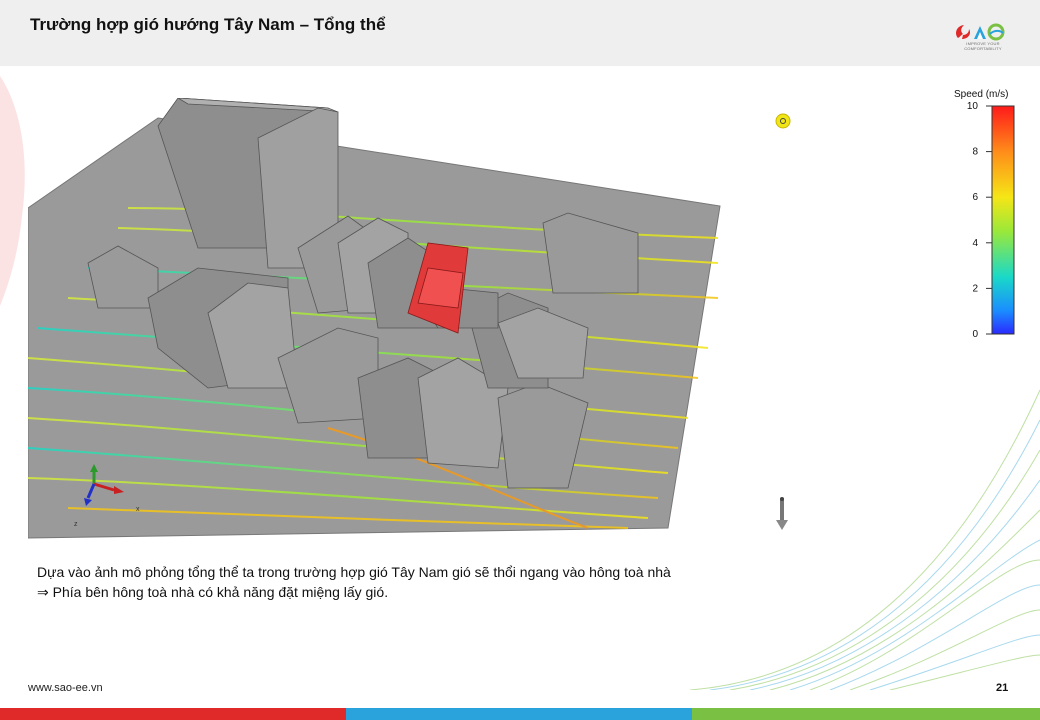 The image size is (1040, 720). I want to click on legend-tick-label: 8, so click(975, 152).